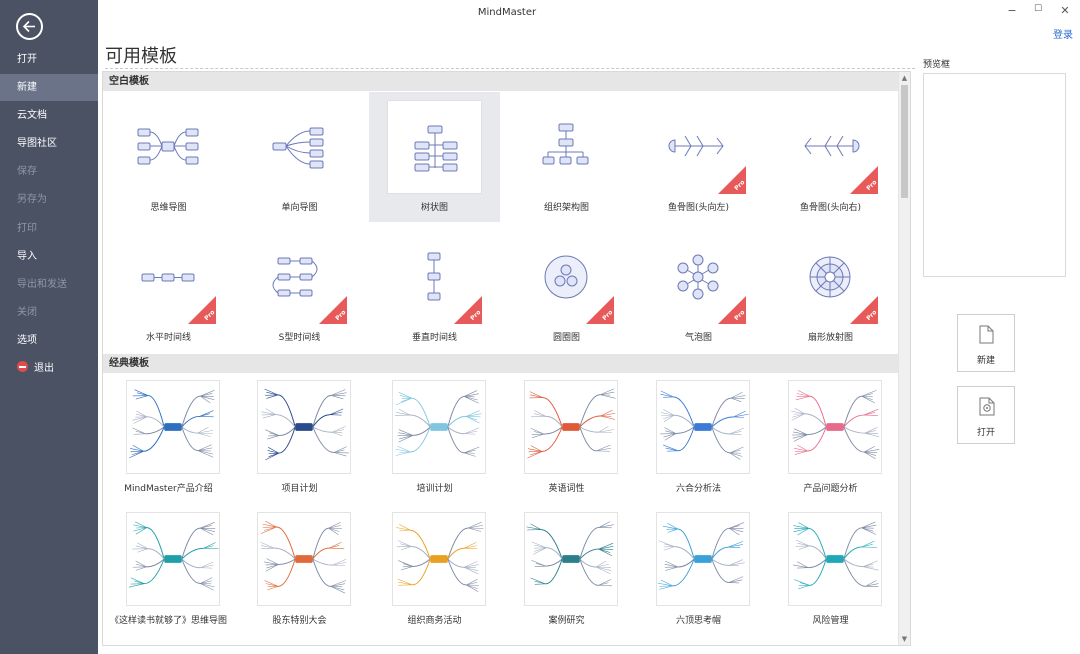 The height and width of the screenshot is (654, 1080). I want to click on close-button: ✕, so click(1065, 10).